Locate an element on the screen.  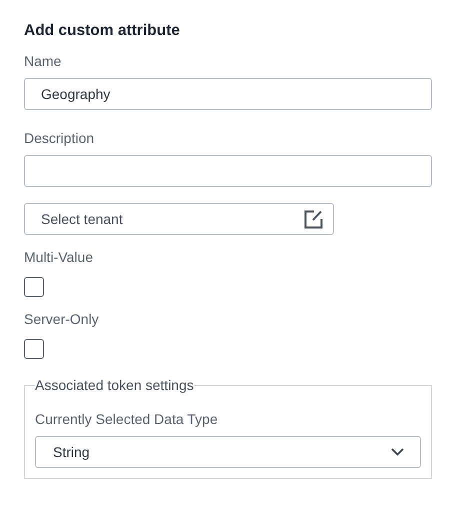
checkbox-label: Multi-Value is located at coordinates (58, 257).